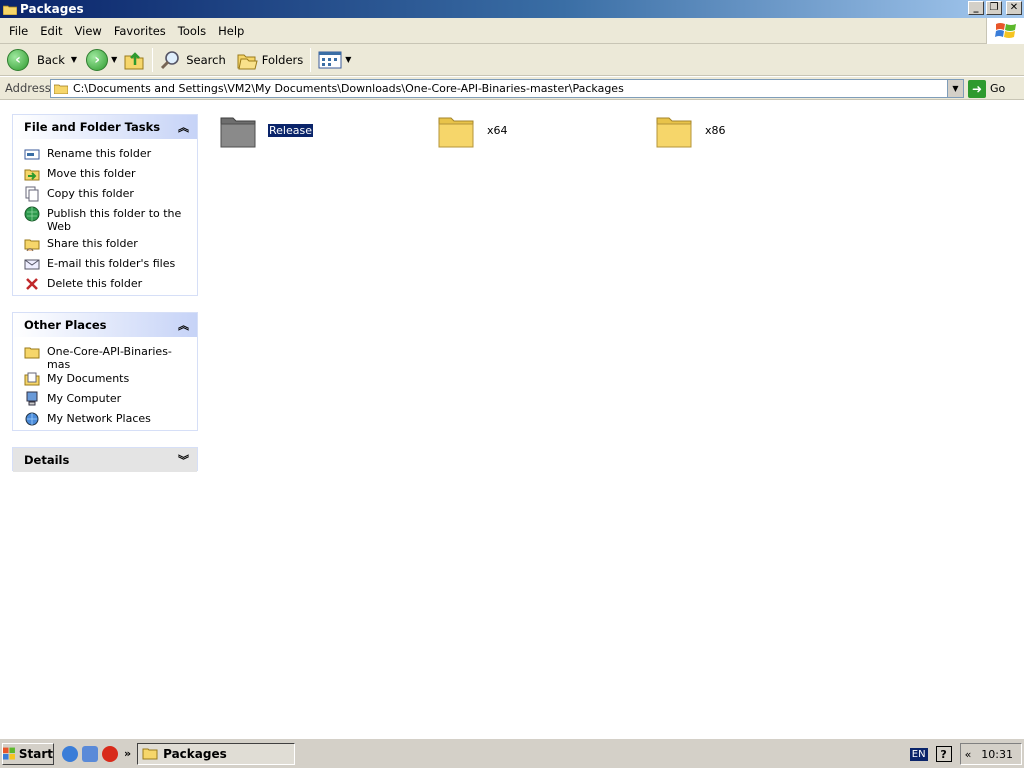 This screenshot has height=768, width=1024. Describe the element at coordinates (998, 88) in the screenshot. I see `go-label: Go` at that location.